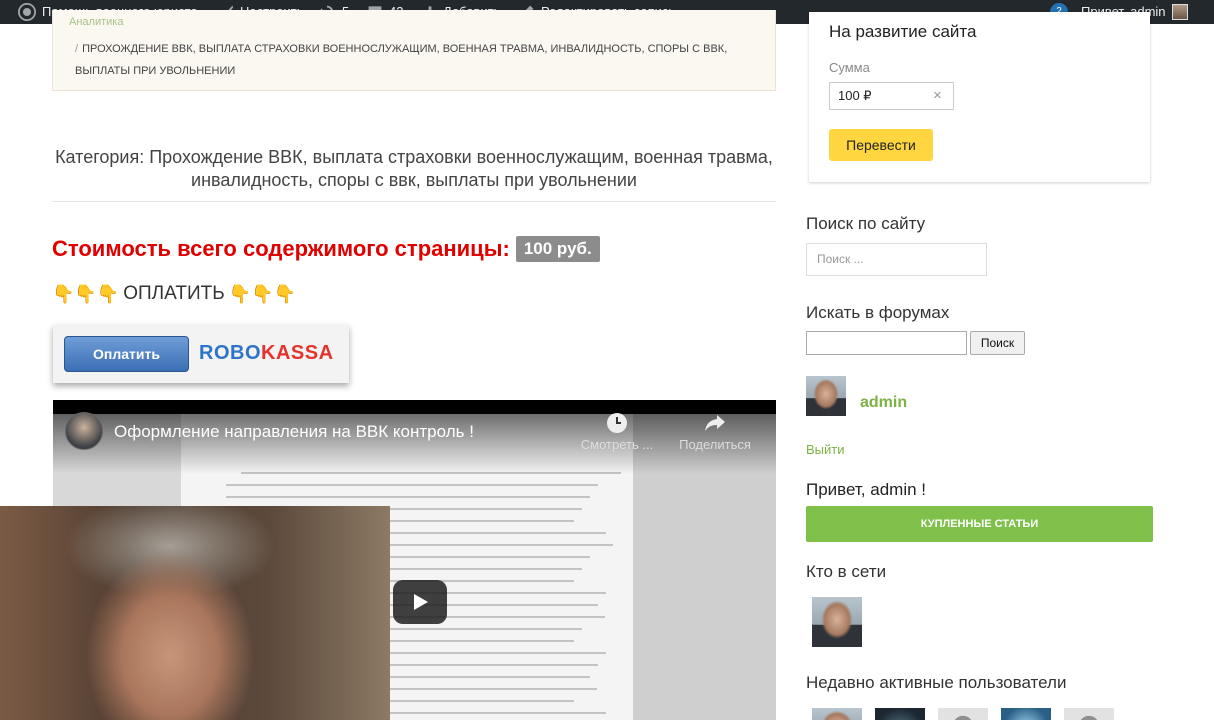 The width and height of the screenshot is (1214, 720). I want to click on price-label: Стоимость всего содержимого страницы:, so click(281, 248).